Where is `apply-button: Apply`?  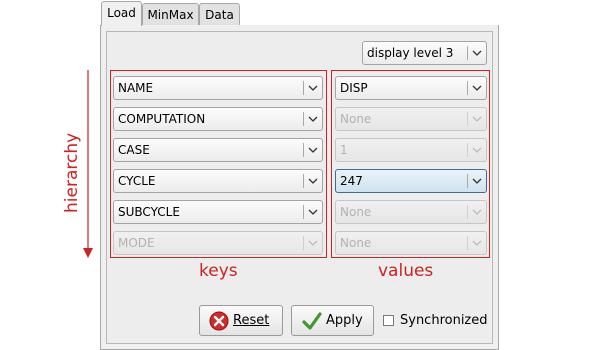 apply-button: Apply is located at coordinates (332, 320).